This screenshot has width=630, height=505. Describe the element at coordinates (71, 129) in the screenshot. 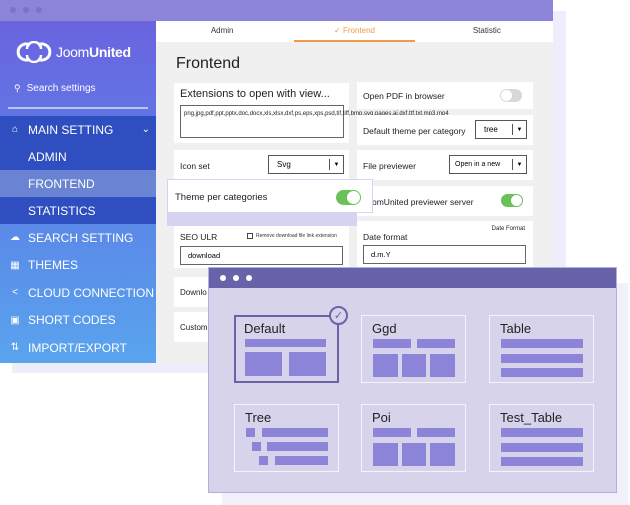

I see `sidebar-item-label: MAIN SETTING` at that location.